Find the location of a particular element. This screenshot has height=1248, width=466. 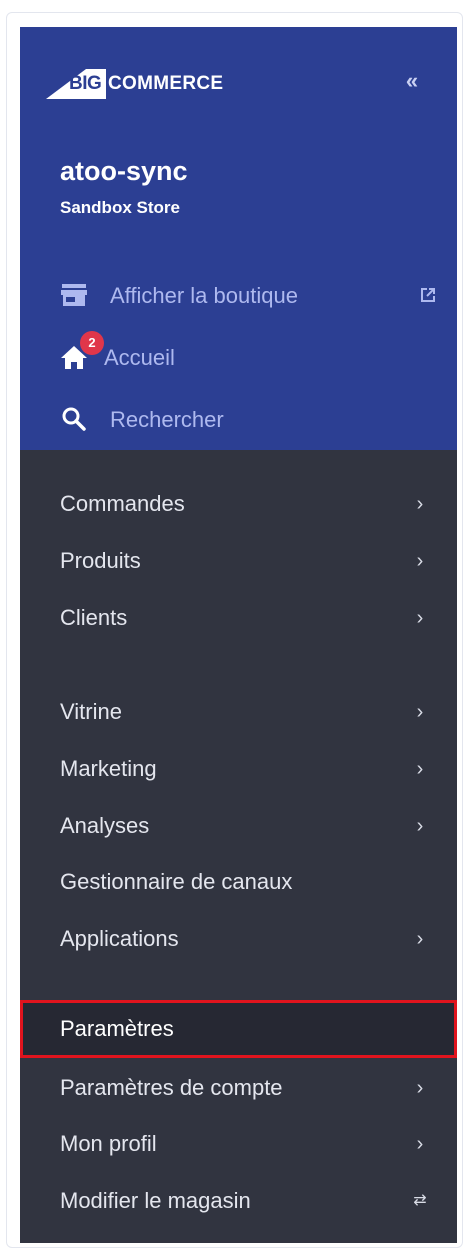

nav-item-label: Marketing is located at coordinates (108, 768).